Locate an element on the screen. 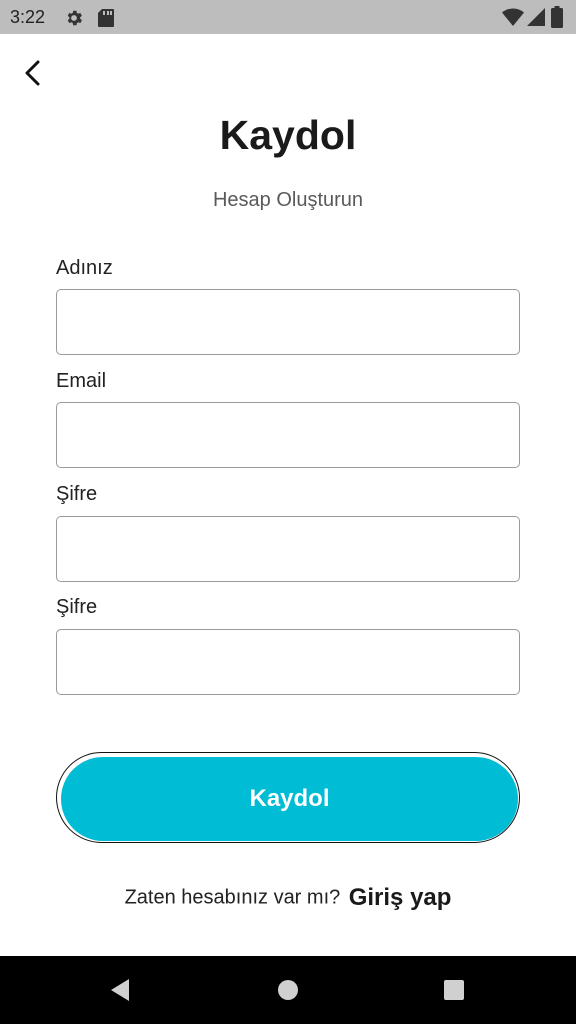 The image size is (576, 1024). page-title: Kaydol is located at coordinates (288, 135).